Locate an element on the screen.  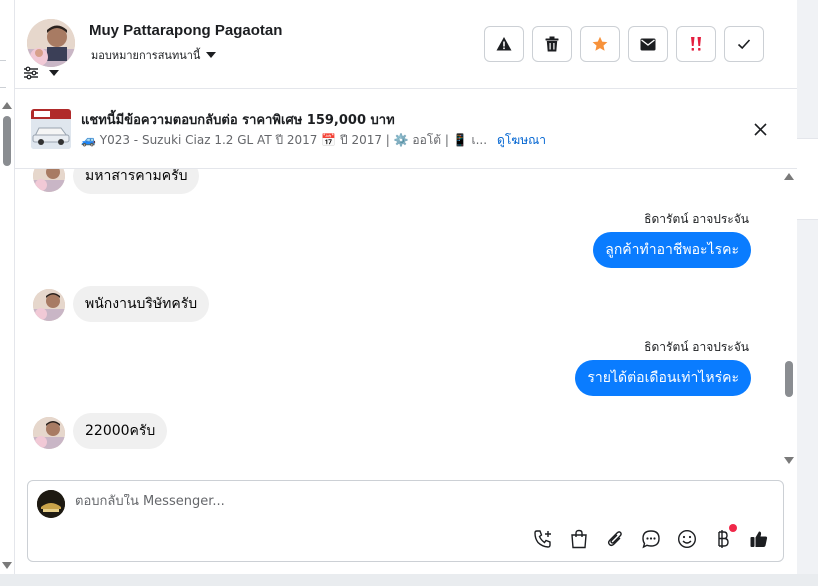
call-add-icon is located at coordinates (542, 539).